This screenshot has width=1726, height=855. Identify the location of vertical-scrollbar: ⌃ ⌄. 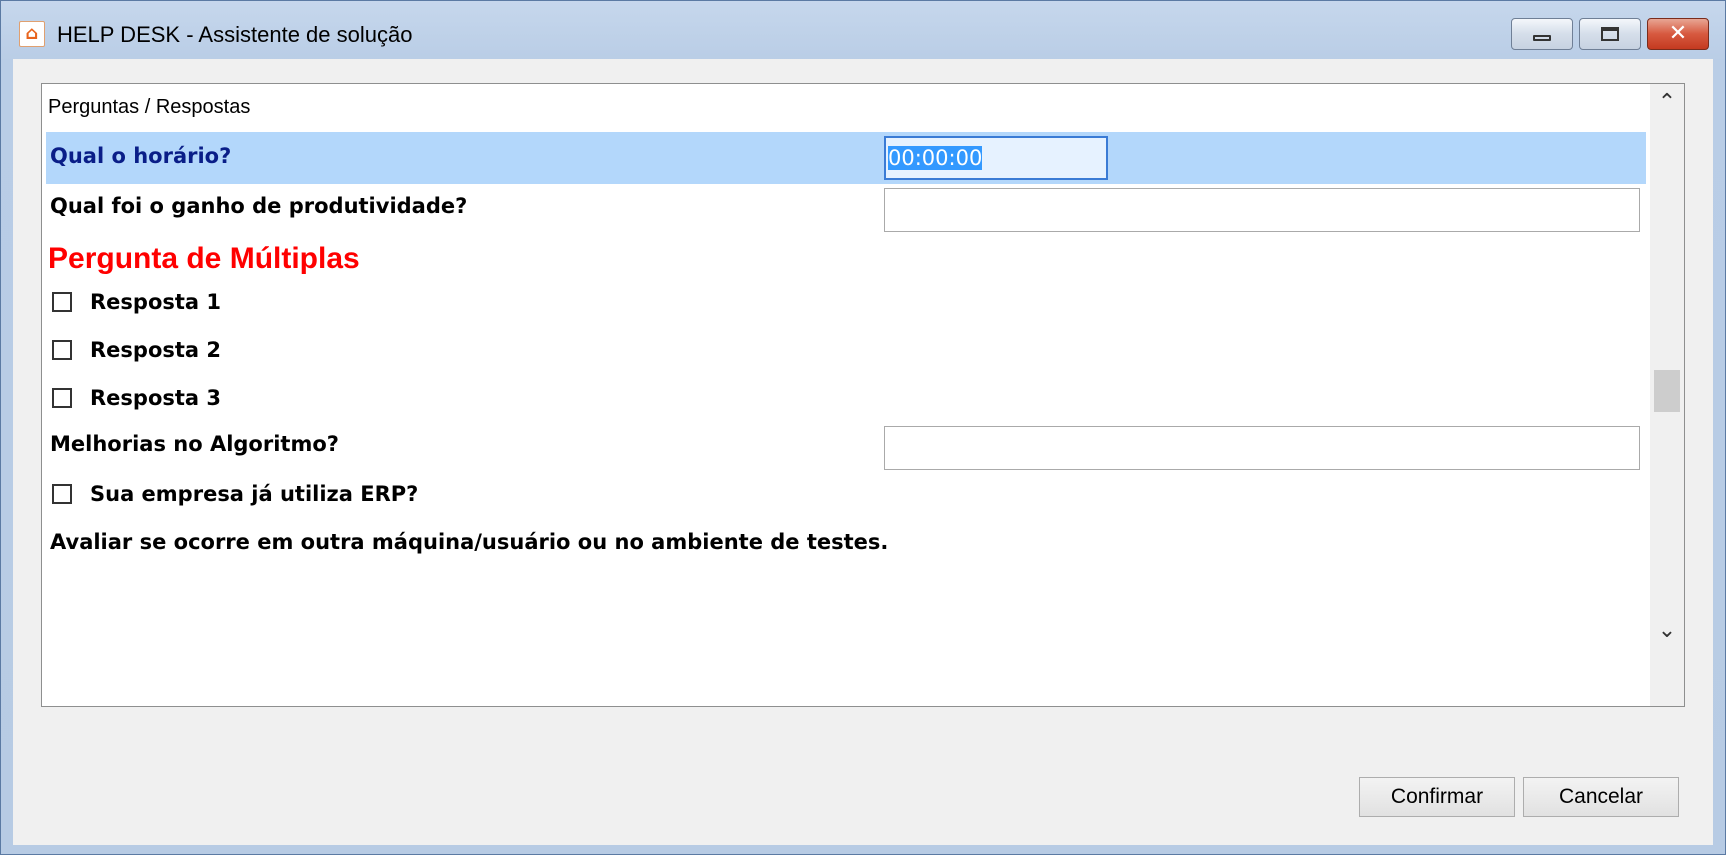
(1667, 395).